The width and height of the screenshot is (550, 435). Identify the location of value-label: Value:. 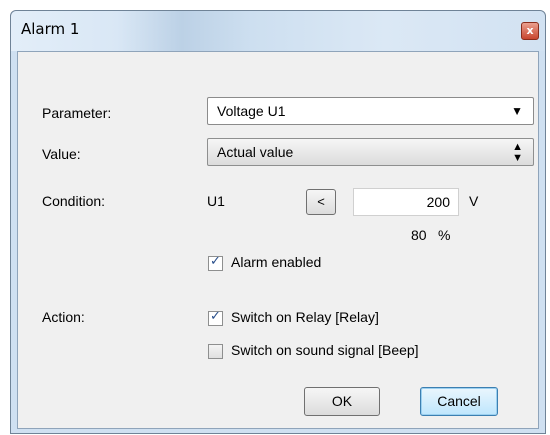
(61, 154).